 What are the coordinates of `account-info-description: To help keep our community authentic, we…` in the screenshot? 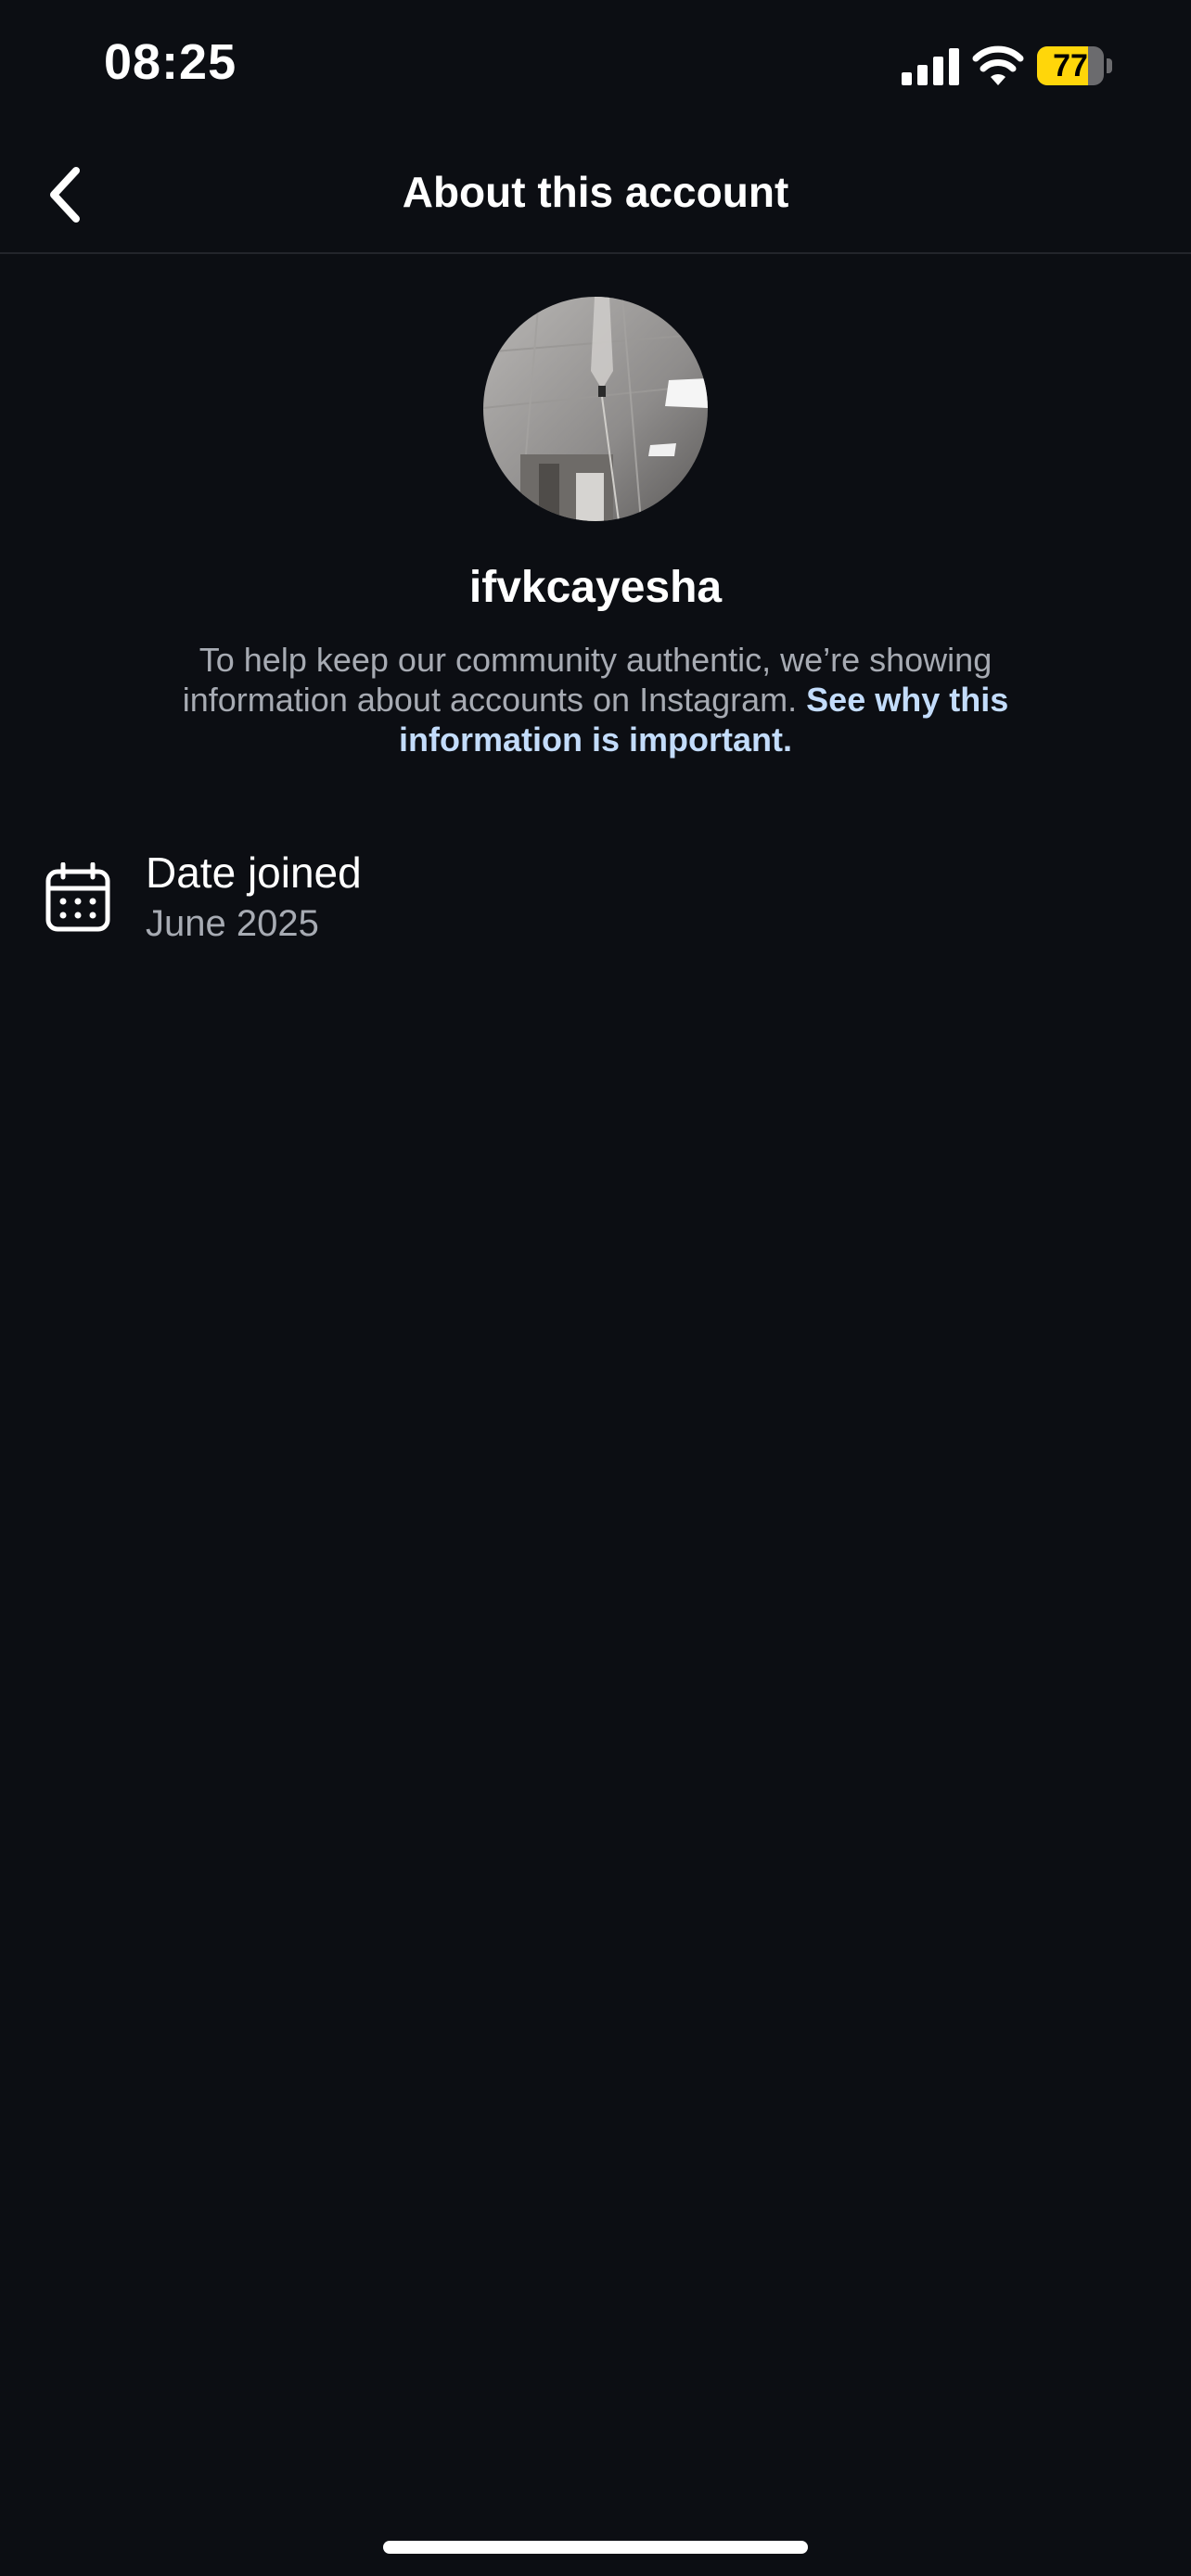 It's located at (595, 699).